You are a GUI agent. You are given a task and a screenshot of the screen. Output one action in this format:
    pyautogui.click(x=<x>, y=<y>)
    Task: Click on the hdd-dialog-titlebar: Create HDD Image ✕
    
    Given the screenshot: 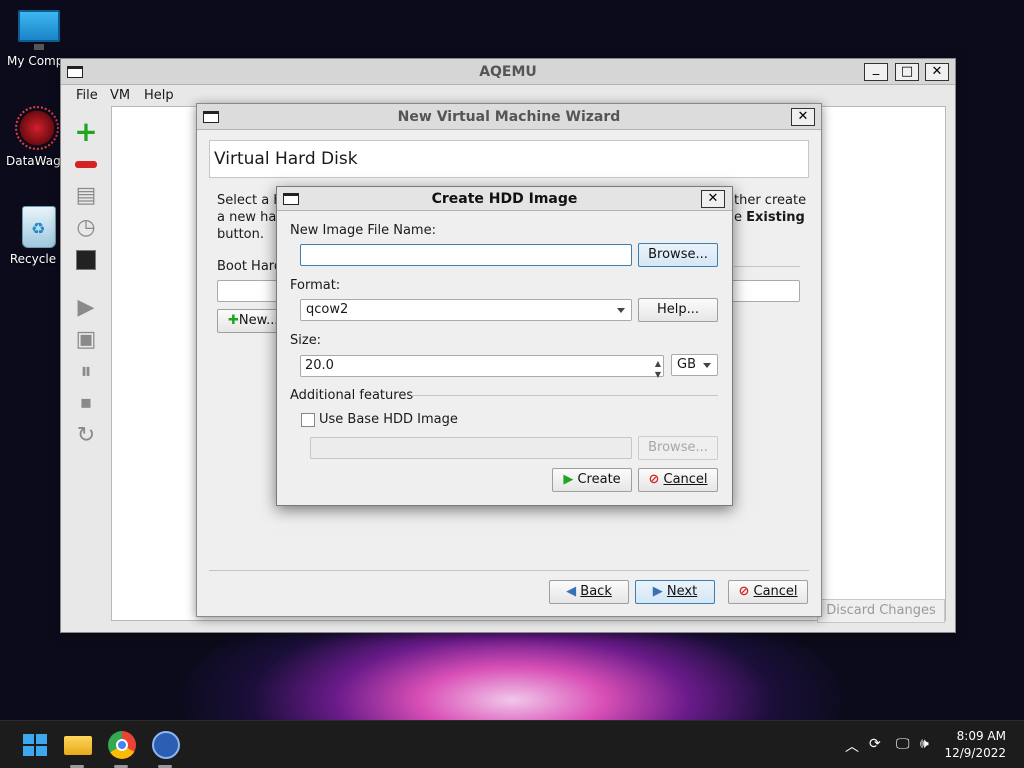 What is the action you would take?
    pyautogui.click(x=504, y=199)
    